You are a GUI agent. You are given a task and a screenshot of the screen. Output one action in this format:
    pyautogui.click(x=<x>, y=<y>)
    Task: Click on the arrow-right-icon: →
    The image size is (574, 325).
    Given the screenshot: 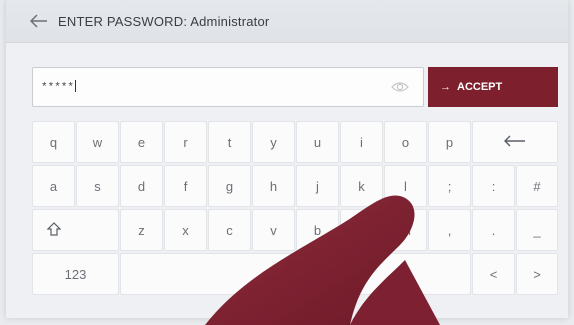 What is the action you would take?
    pyautogui.click(x=445, y=87)
    